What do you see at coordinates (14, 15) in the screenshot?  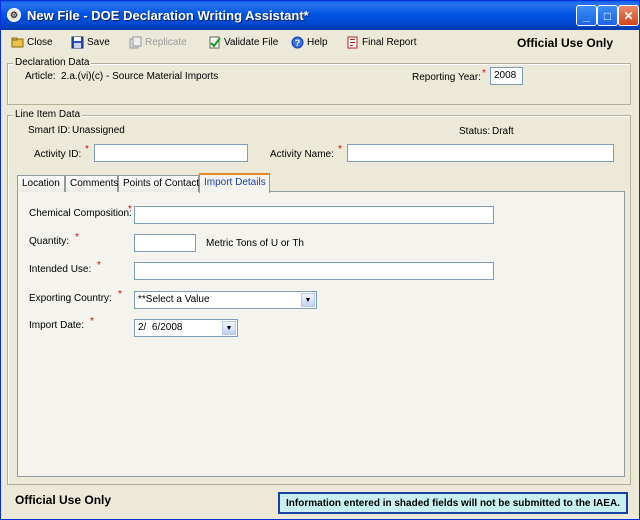 I see `app-icon: ⚙` at bounding box center [14, 15].